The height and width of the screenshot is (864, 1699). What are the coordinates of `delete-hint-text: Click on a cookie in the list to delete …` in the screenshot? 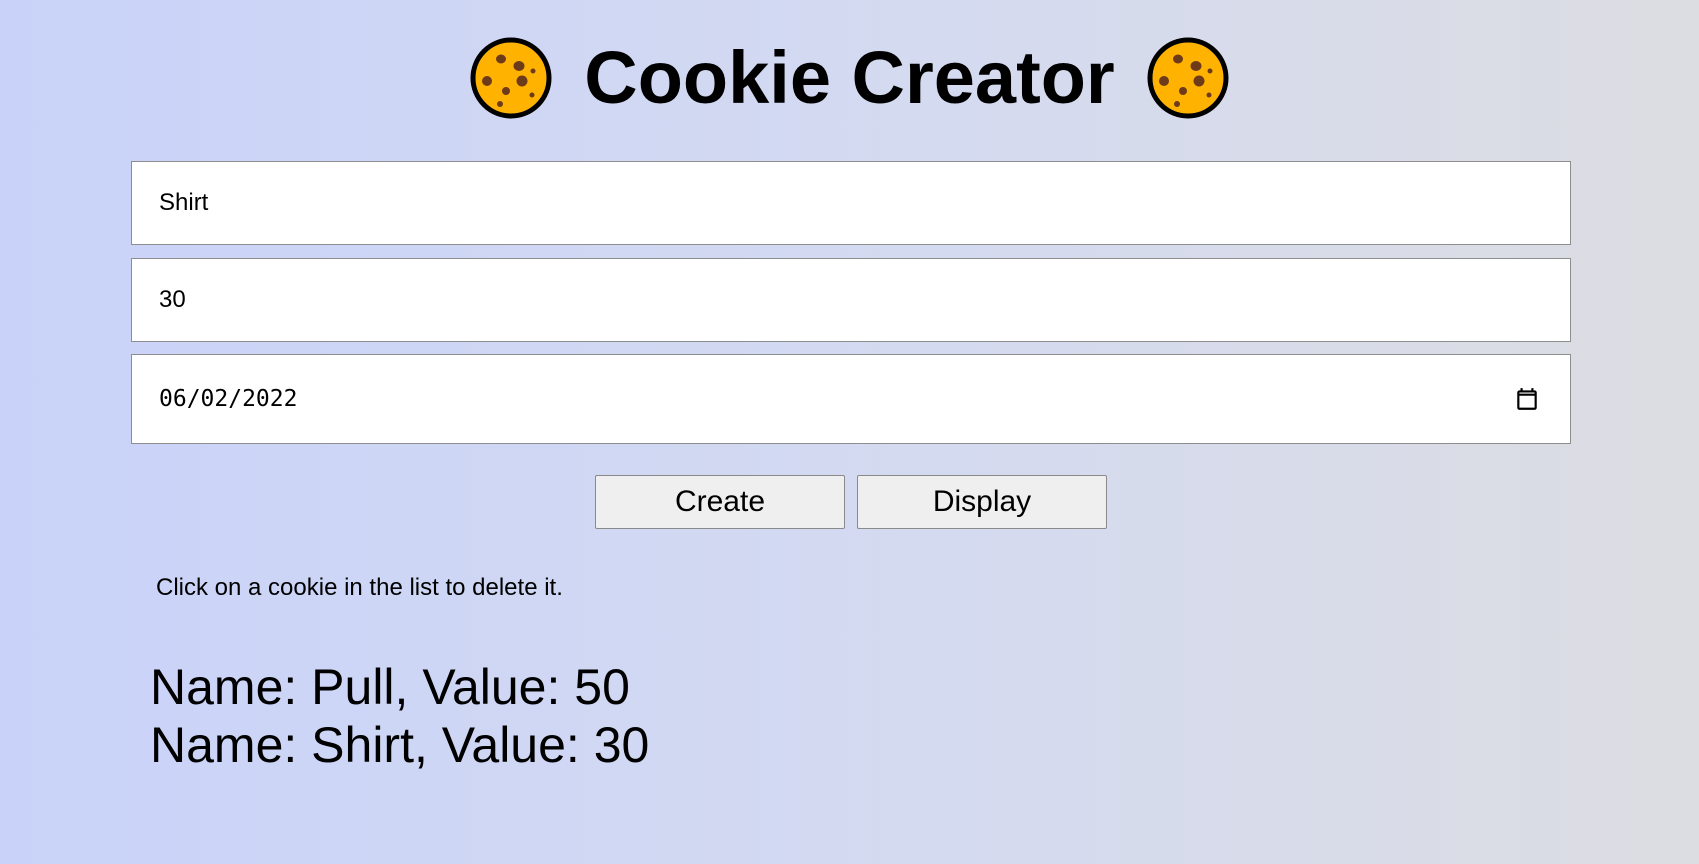 It's located at (359, 587).